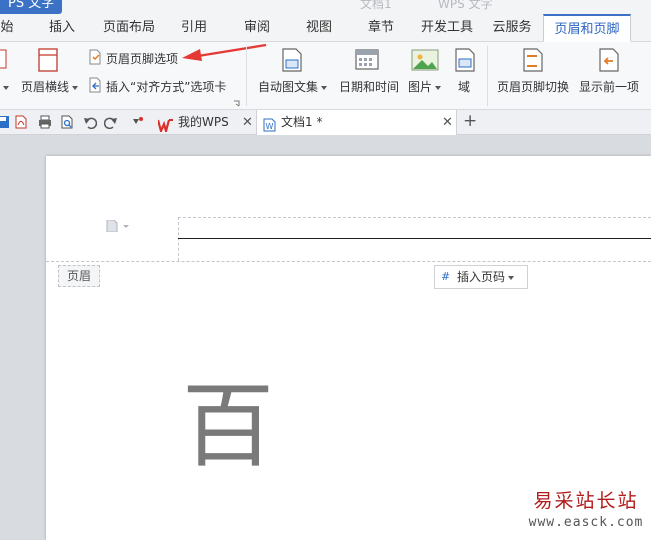 The image size is (651, 540). Describe the element at coordinates (79, 276) in the screenshot. I see `header-label: 页眉` at that location.